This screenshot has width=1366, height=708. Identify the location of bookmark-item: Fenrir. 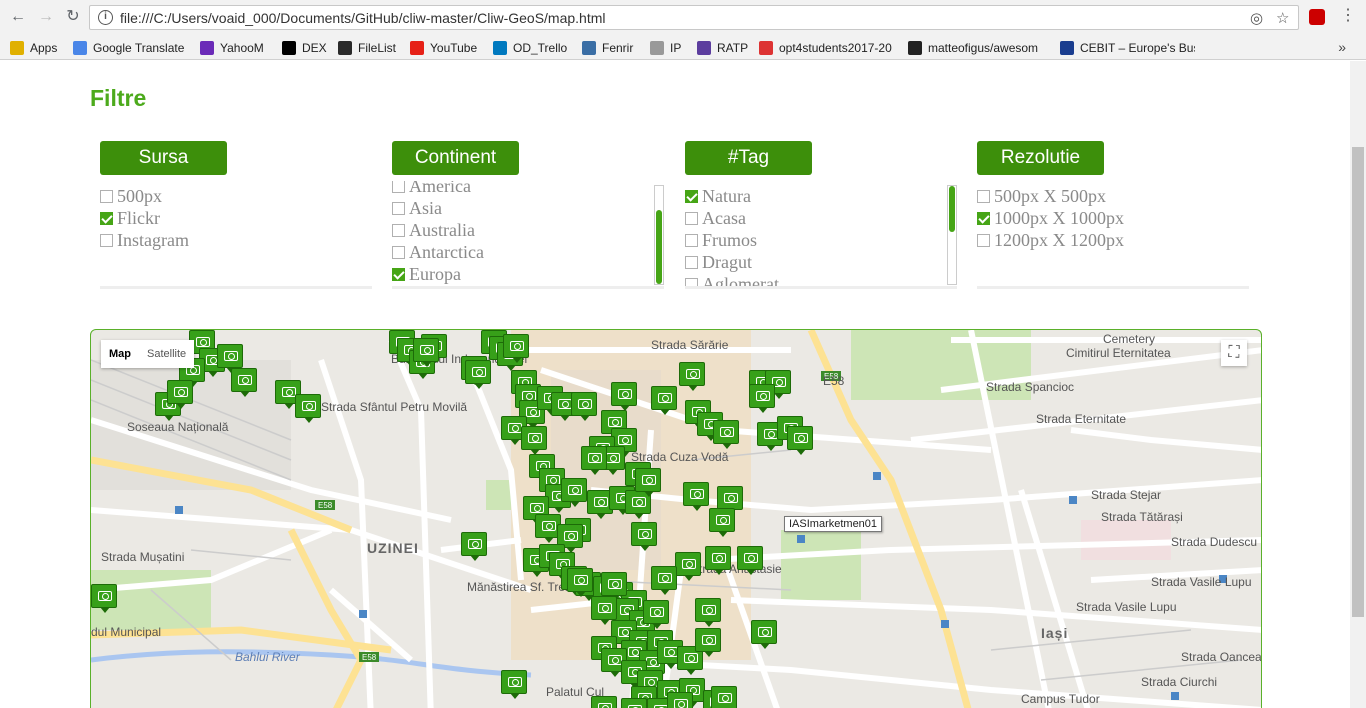
(612, 47).